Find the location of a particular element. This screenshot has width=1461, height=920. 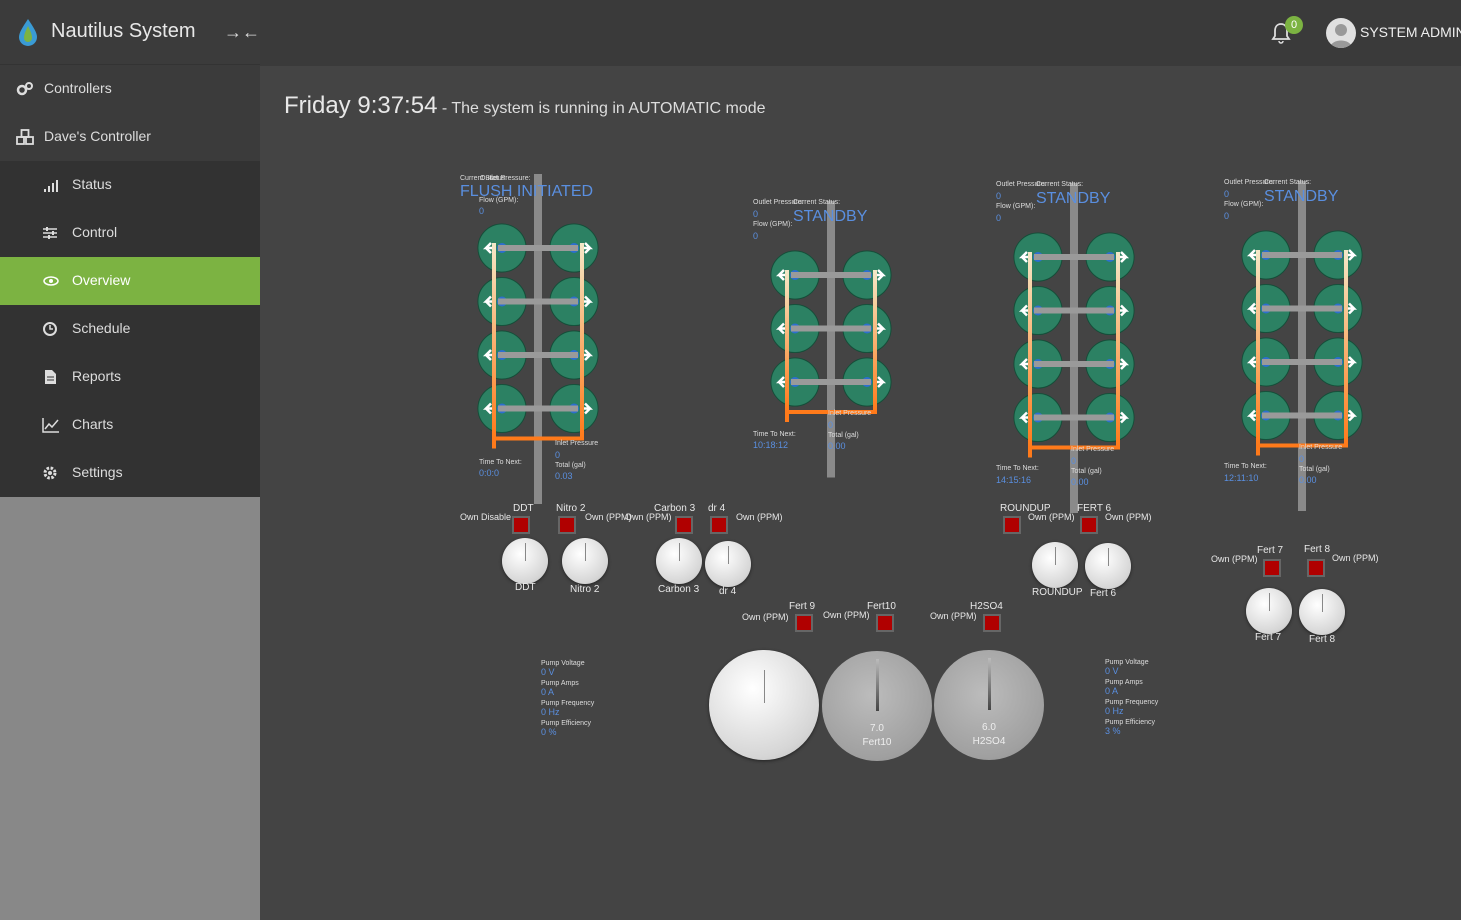

avatar is located at coordinates (1341, 33).